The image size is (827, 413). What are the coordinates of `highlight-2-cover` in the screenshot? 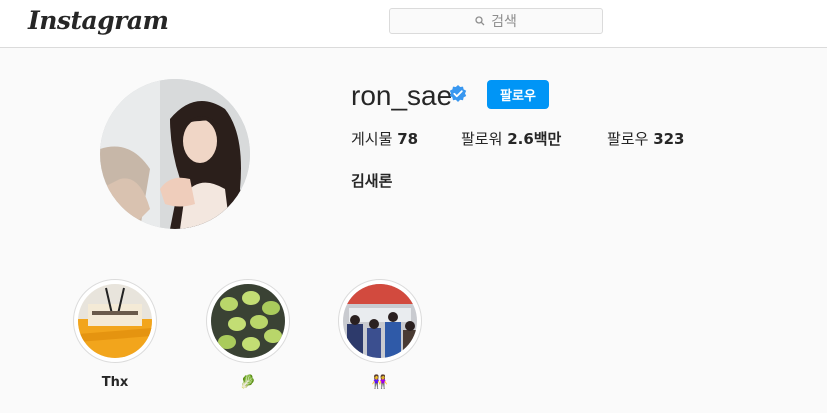 It's located at (248, 321).